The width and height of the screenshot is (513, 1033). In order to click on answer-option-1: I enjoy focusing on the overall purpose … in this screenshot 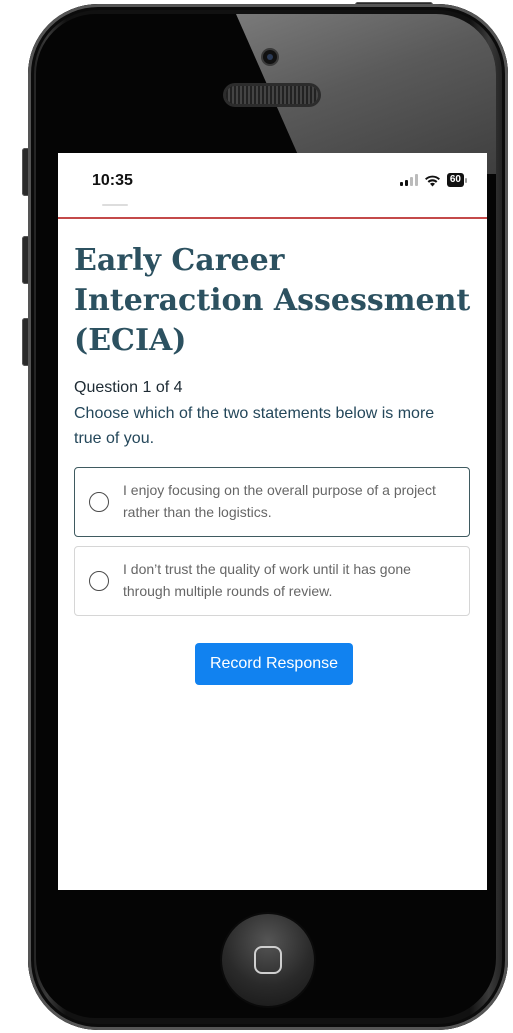, I will do `click(272, 502)`.